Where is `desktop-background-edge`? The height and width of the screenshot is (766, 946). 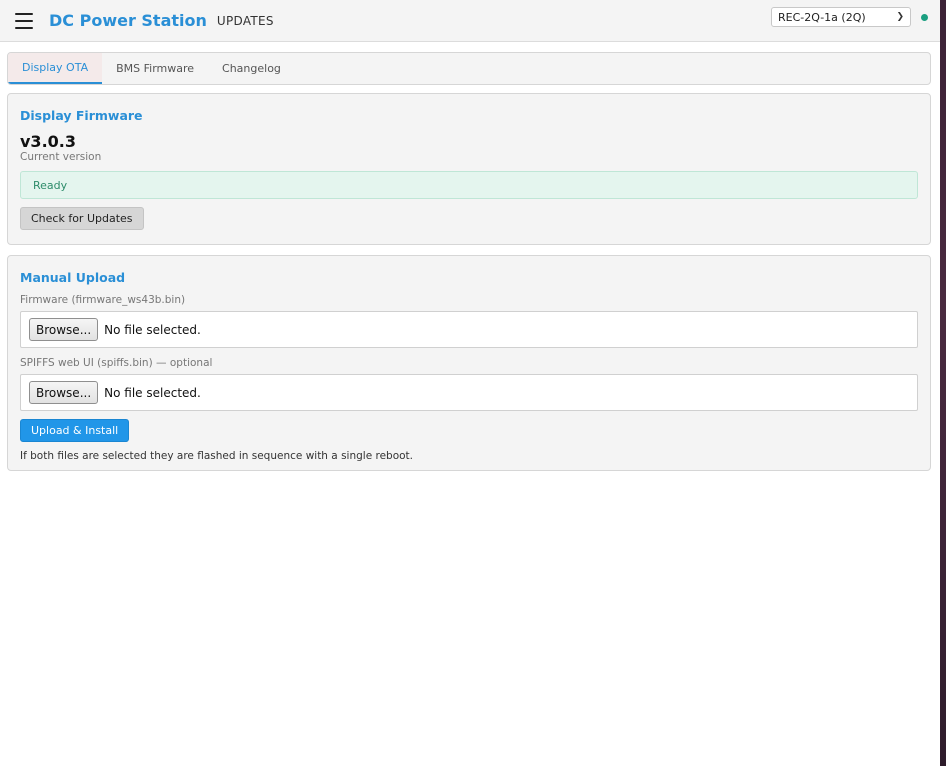 desktop-background-edge is located at coordinates (943, 383).